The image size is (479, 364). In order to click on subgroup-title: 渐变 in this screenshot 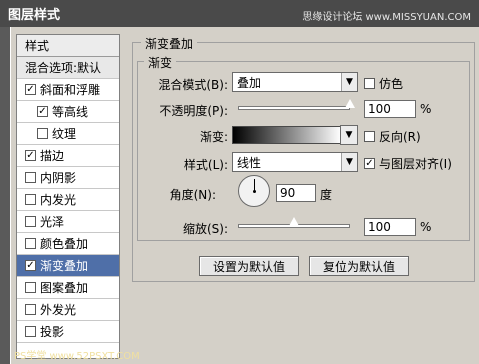, I will do `click(160, 62)`.